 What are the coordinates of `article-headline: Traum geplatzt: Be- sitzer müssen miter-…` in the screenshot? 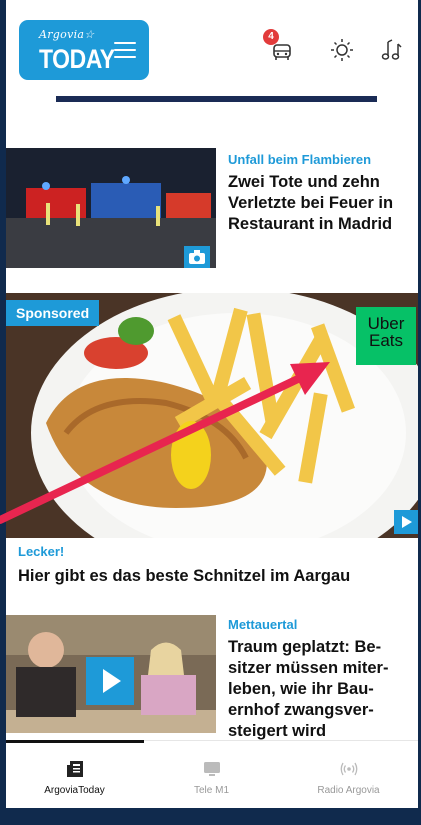 It's located at (308, 689).